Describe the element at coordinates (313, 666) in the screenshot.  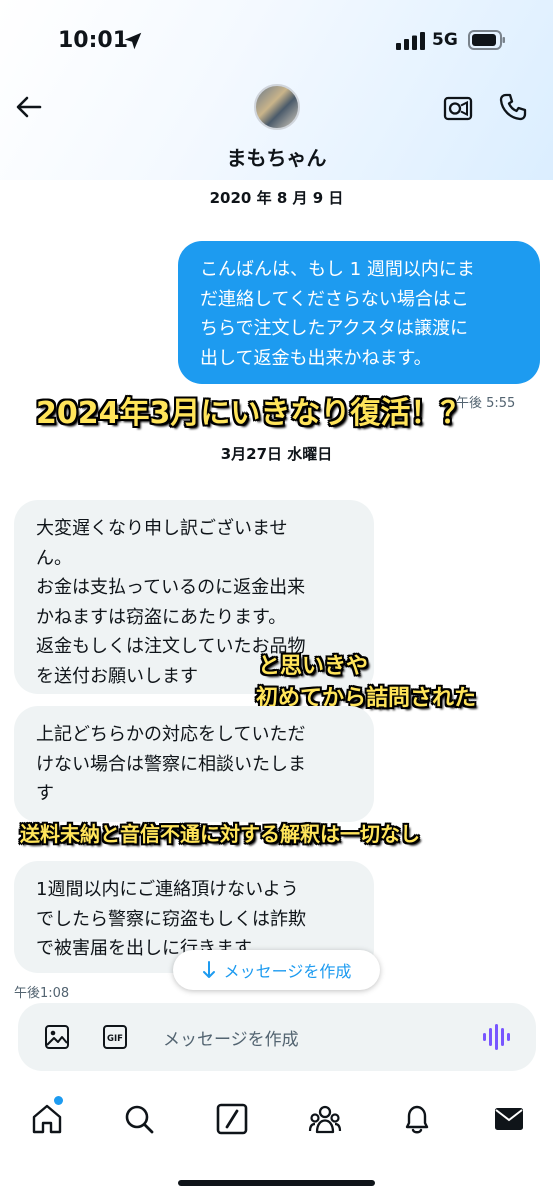
I see `caption-overlay: と思いきや` at that location.